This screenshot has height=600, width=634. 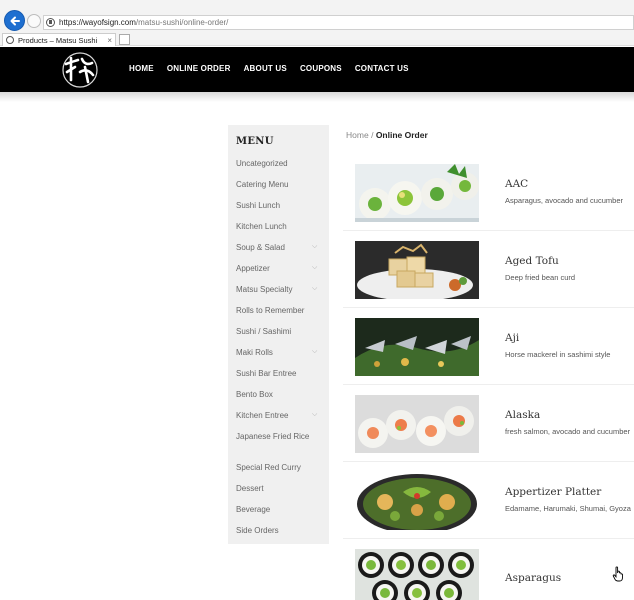 What do you see at coordinates (276, 205) in the screenshot?
I see `sidebar-item: Sushi Lunch` at bounding box center [276, 205].